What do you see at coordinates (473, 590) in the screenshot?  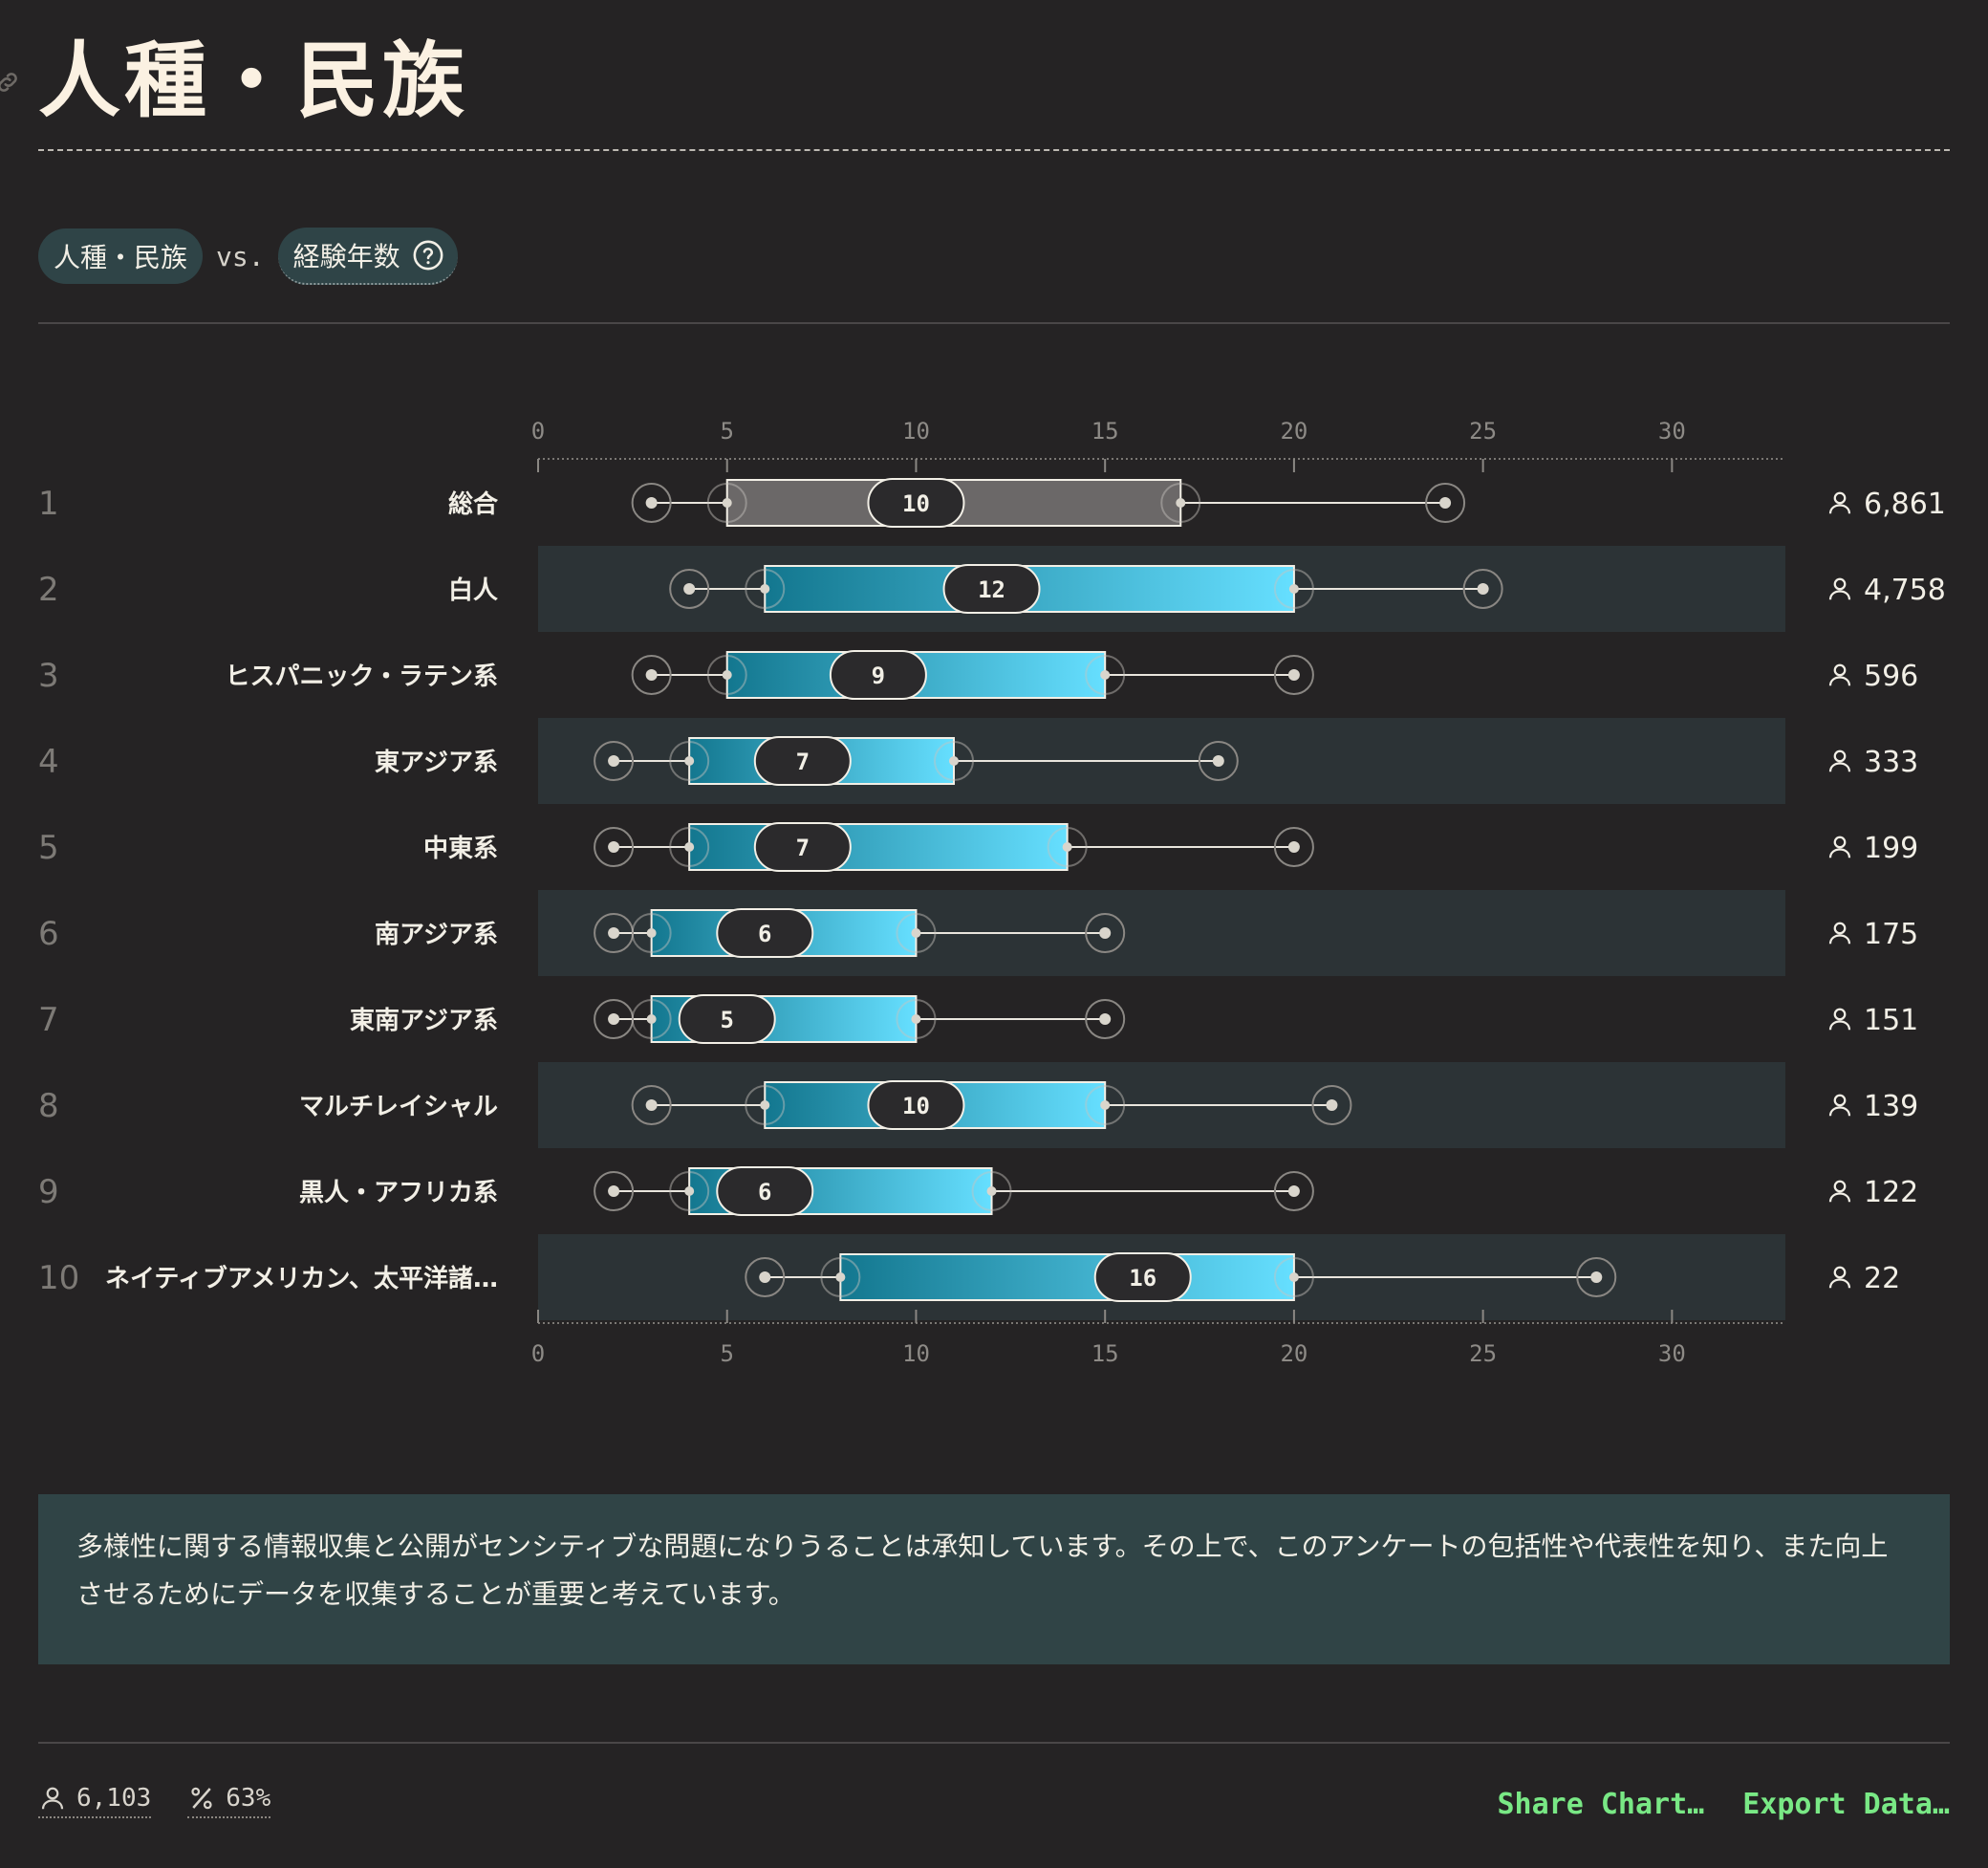 I see `category-label: 白人` at bounding box center [473, 590].